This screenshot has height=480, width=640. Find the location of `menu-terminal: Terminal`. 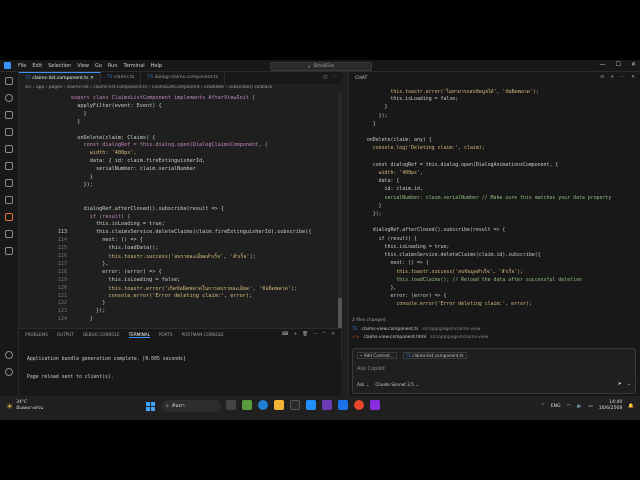

menu-terminal: Terminal is located at coordinates (134, 66).